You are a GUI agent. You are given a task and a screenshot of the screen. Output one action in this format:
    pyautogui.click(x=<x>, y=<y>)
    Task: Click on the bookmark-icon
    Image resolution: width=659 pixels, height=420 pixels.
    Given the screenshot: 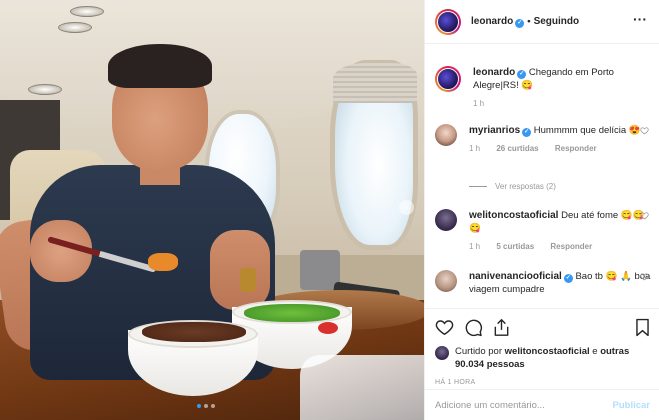 What is the action you would take?
    pyautogui.click(x=642, y=327)
    